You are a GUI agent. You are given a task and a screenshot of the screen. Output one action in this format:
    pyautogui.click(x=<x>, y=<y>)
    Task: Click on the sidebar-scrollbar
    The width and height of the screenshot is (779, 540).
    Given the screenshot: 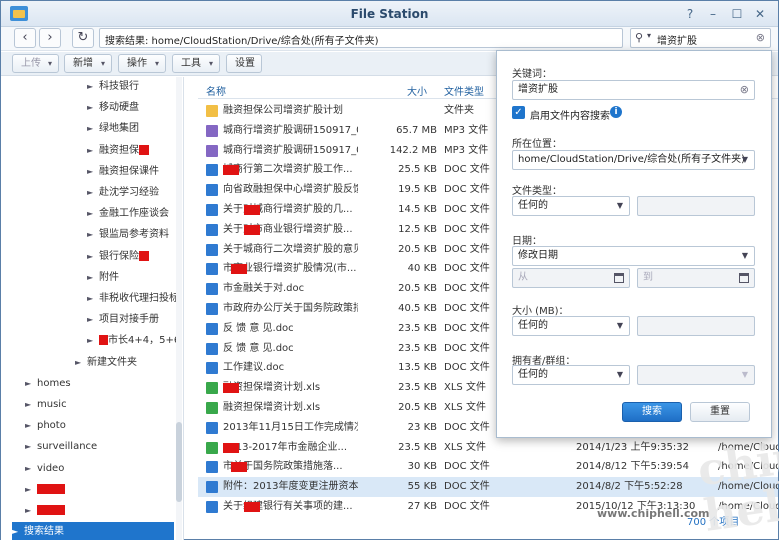 What is the action you would take?
    pyautogui.click(x=179, y=308)
    